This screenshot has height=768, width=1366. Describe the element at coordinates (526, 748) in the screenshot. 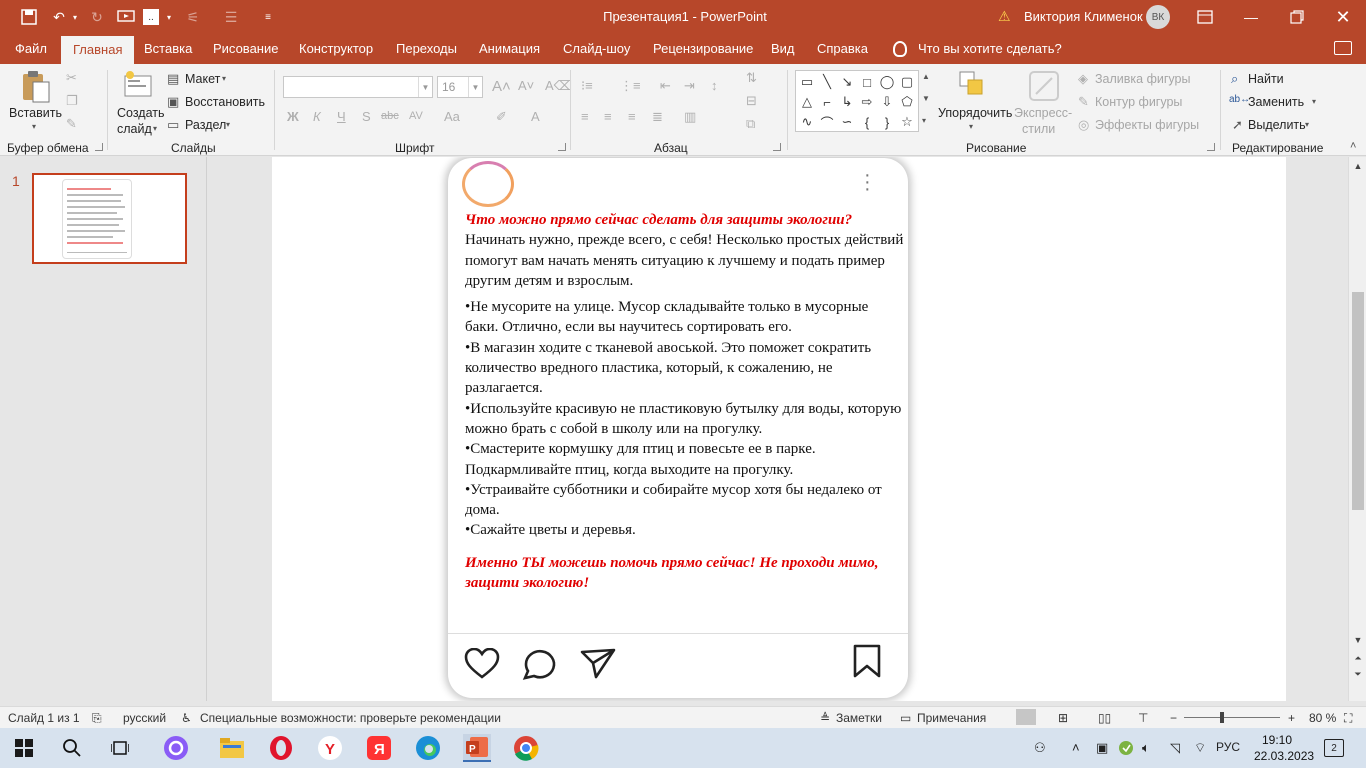

I see `chrome-browser-icon` at that location.